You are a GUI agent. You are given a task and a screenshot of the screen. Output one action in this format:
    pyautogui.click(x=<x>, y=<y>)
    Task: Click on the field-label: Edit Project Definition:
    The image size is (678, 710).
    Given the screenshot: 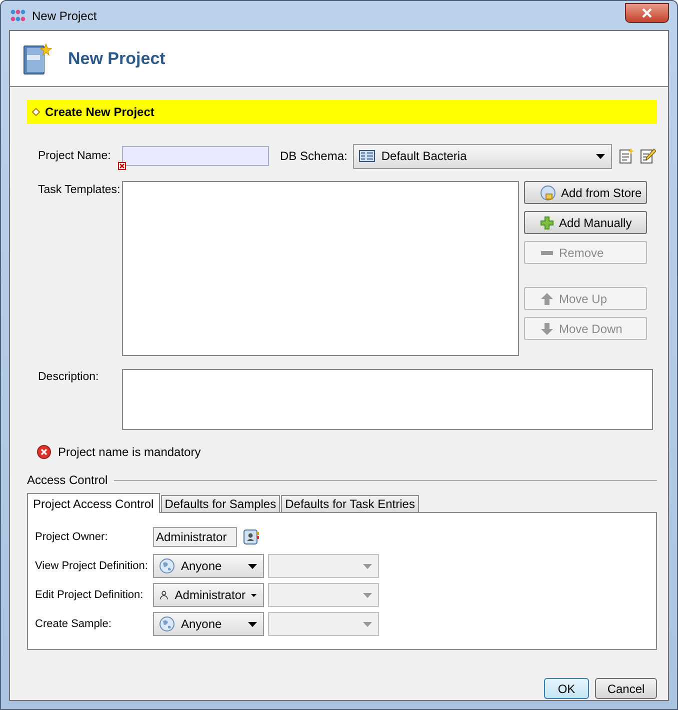 What is the action you would take?
    pyautogui.click(x=89, y=595)
    